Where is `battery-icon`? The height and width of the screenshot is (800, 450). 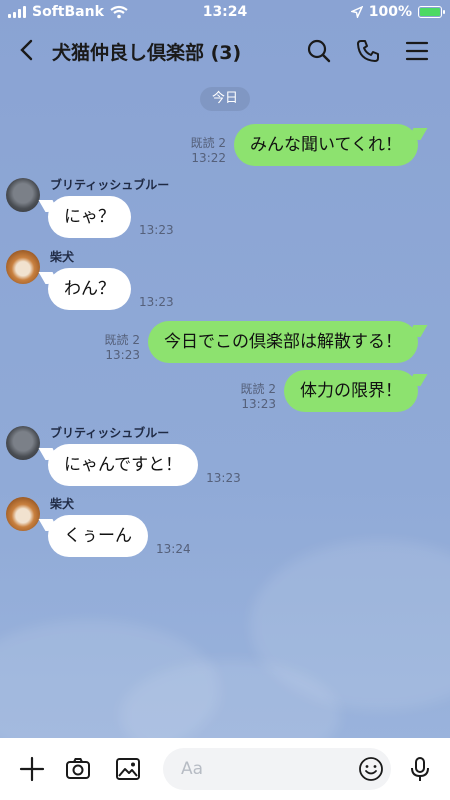
battery-icon is located at coordinates (431, 12).